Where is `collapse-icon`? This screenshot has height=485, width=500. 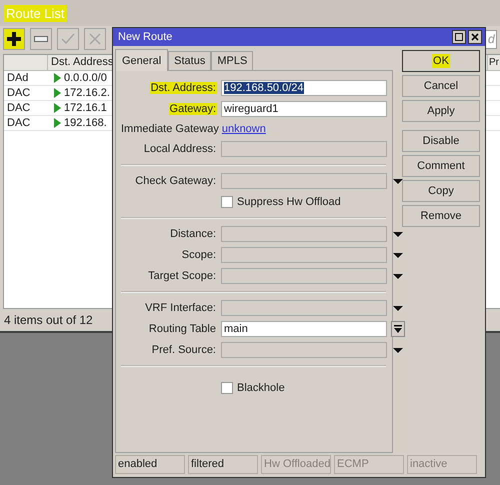
collapse-icon is located at coordinates (398, 329).